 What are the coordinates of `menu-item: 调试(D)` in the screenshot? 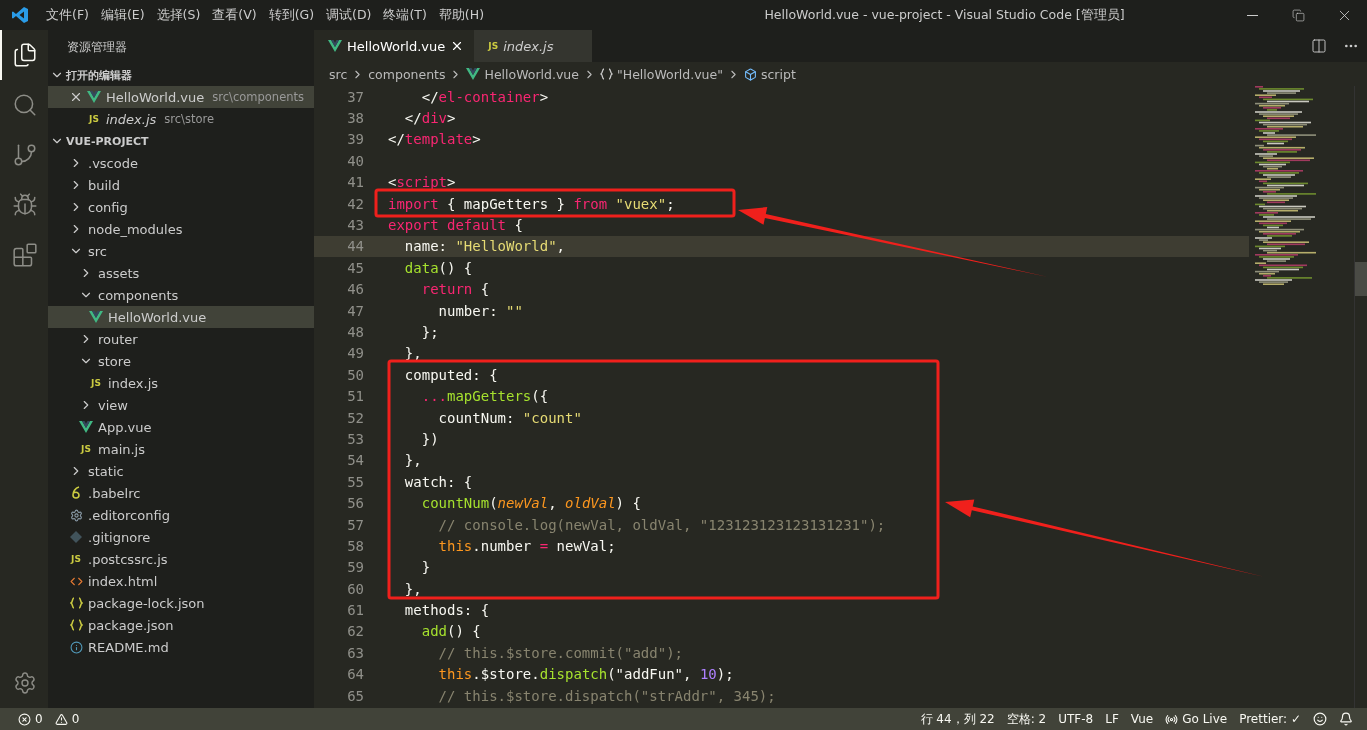 It's located at (349, 15).